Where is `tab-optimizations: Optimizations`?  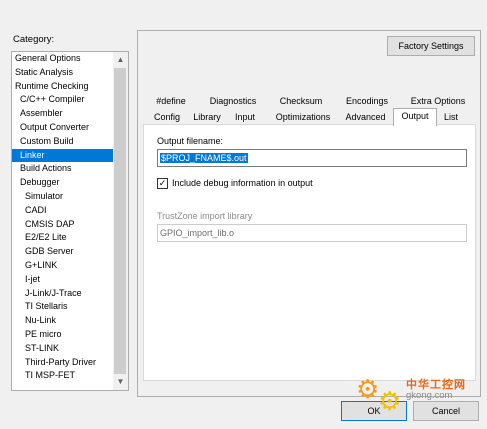
tab-optimizations: Optimizations is located at coordinates (303, 117).